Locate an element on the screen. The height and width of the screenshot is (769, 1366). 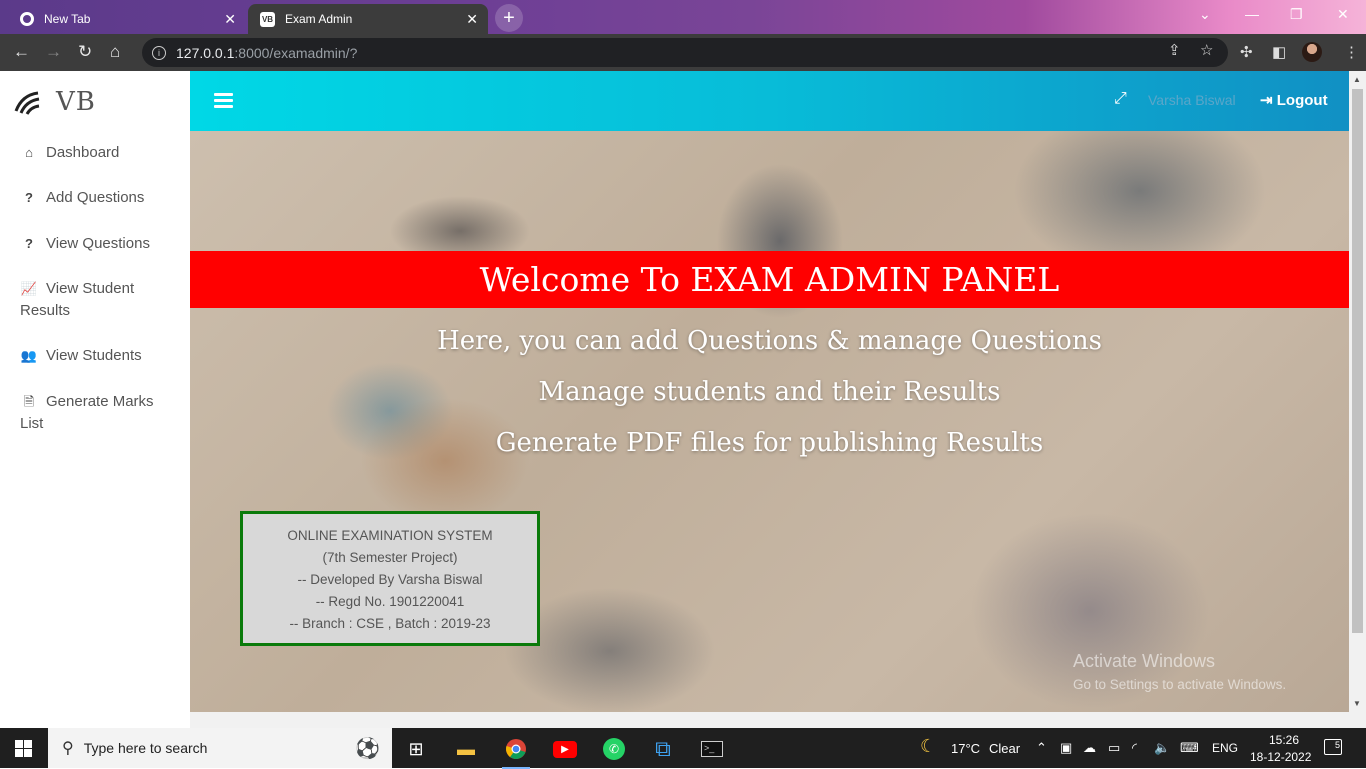
address-bar: i 127.0.0.1:8000/examadmin/? is located at coordinates (685, 52).